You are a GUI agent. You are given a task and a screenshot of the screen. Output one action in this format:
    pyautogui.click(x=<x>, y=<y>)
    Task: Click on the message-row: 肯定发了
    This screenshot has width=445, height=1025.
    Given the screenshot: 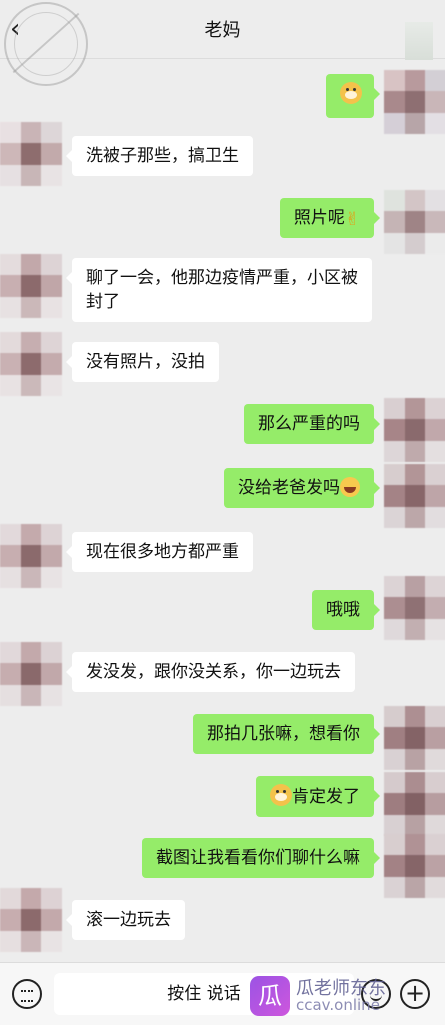 What is the action you would take?
    pyautogui.click(x=222, y=803)
    